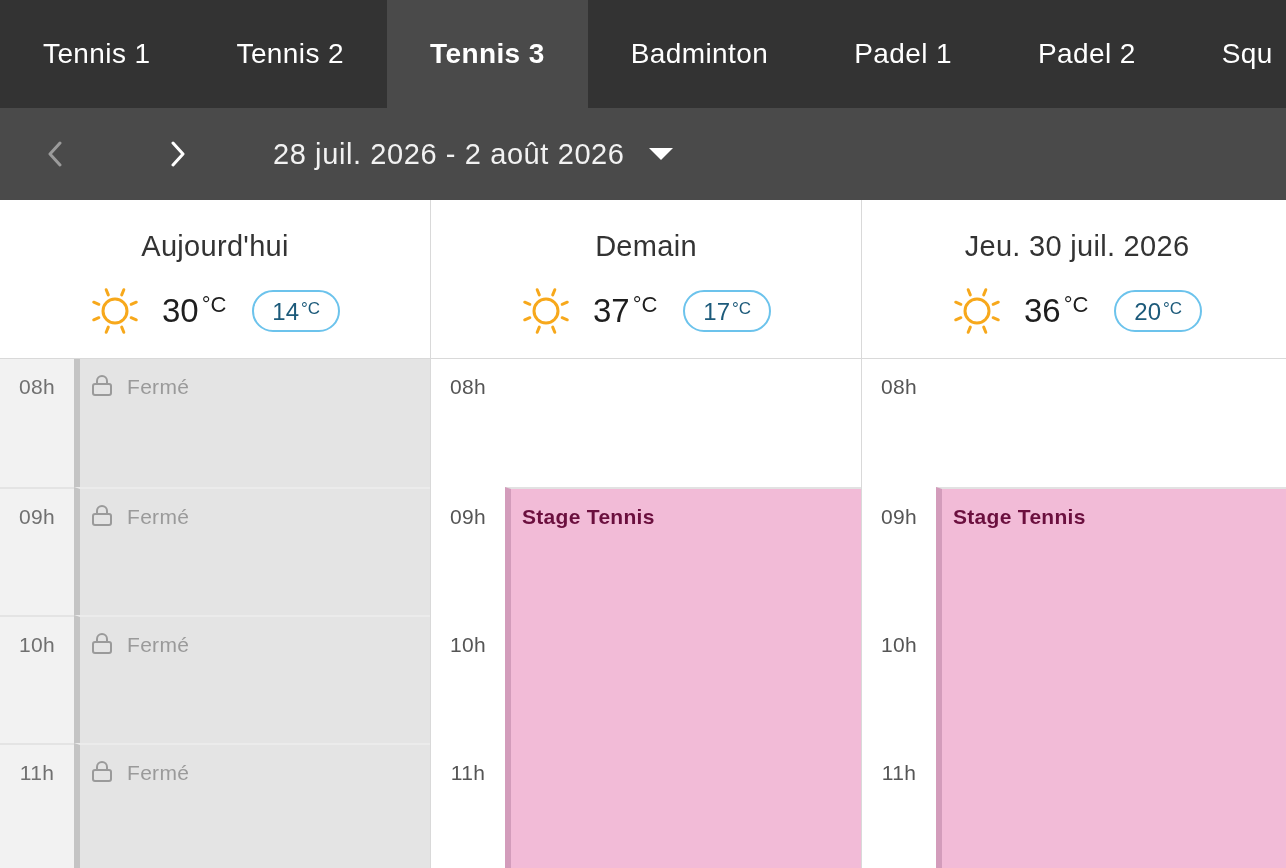 Image resolution: width=1286 pixels, height=868 pixels. I want to click on chevron-left-icon, so click(55, 154).